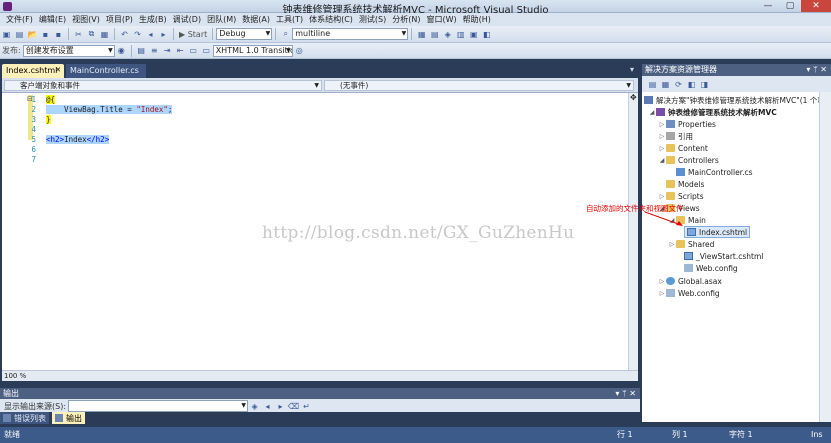 This screenshot has height=443, width=831. I want to click on find-in-files-icon: ⌕, so click(285, 34).